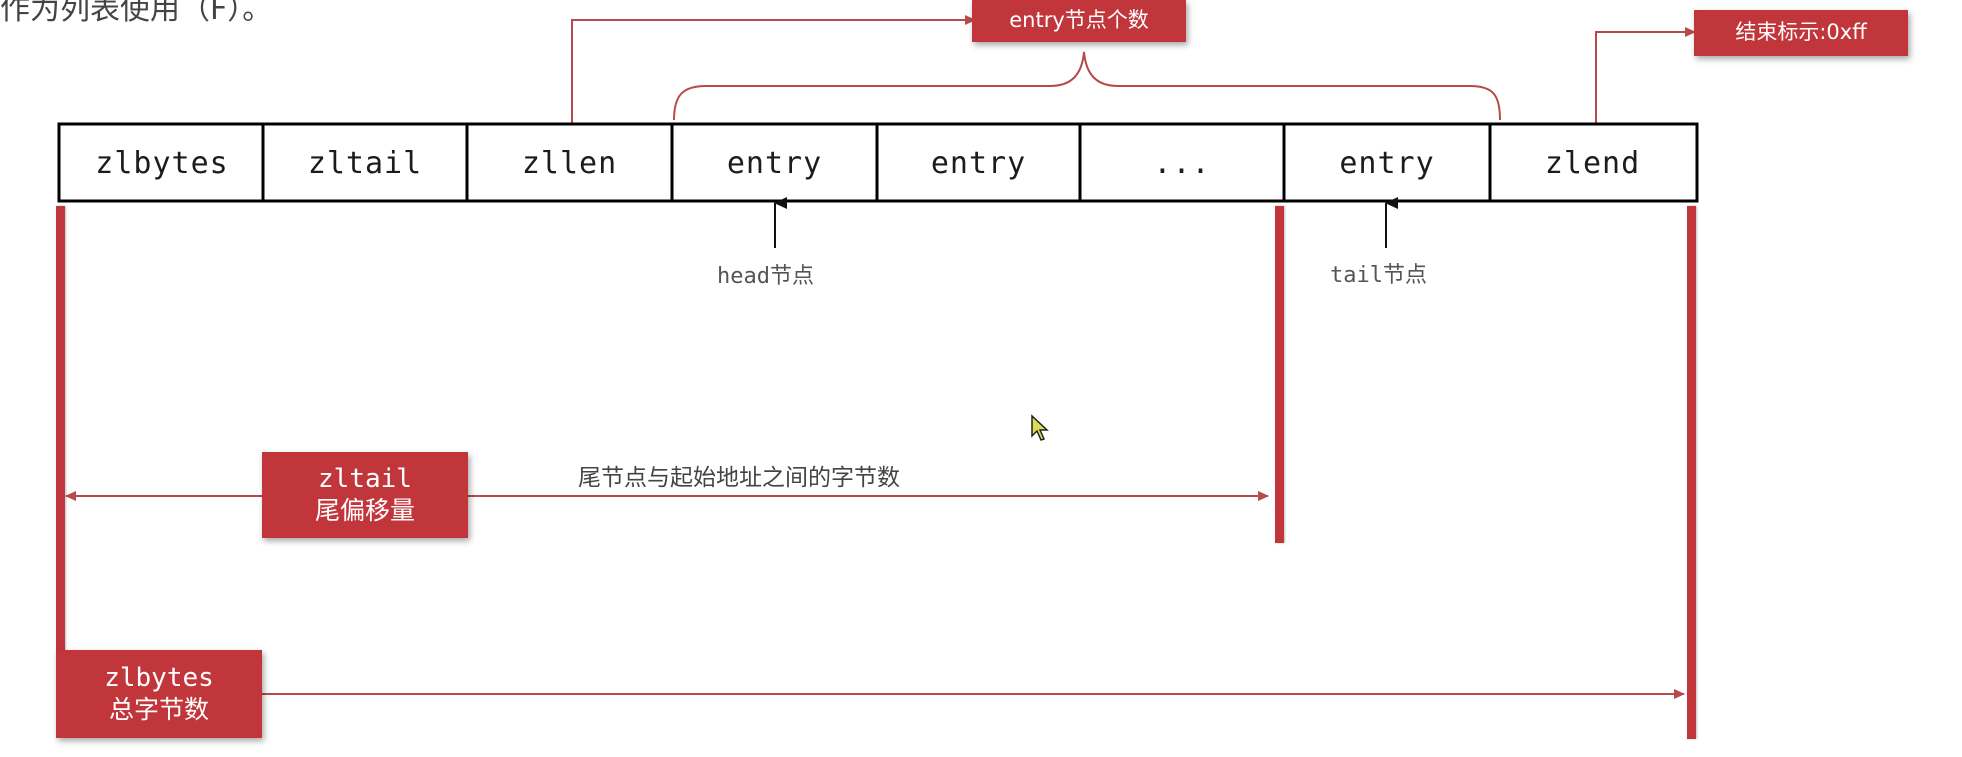 The height and width of the screenshot is (757, 1962). I want to click on entries-brace, so click(1087, 86).